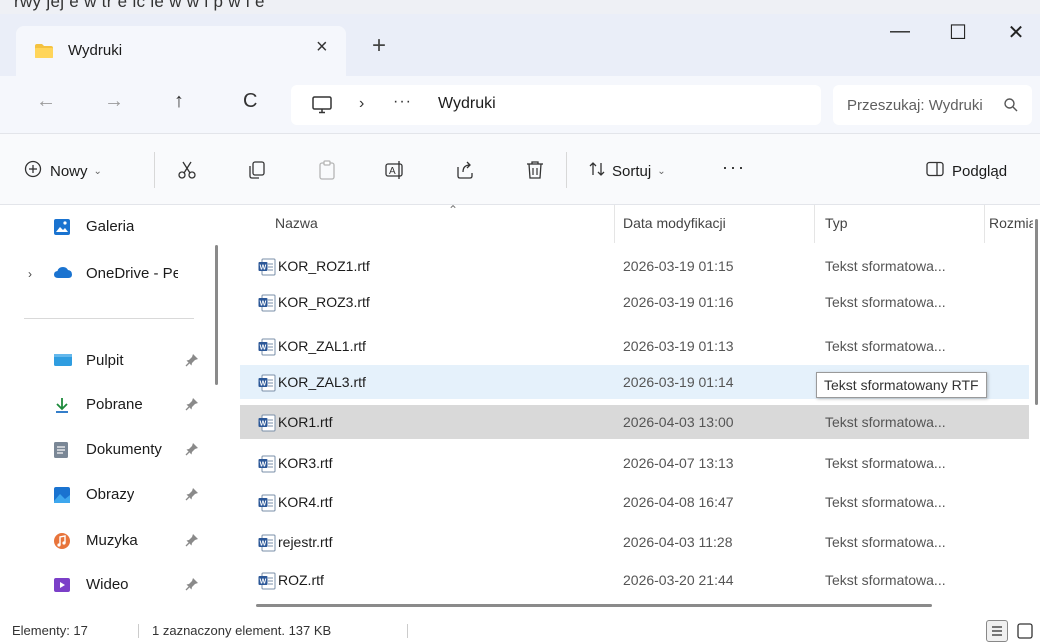 This screenshot has width=1040, height=644. What do you see at coordinates (379, 46) in the screenshot?
I see `new-tab-button: +` at bounding box center [379, 46].